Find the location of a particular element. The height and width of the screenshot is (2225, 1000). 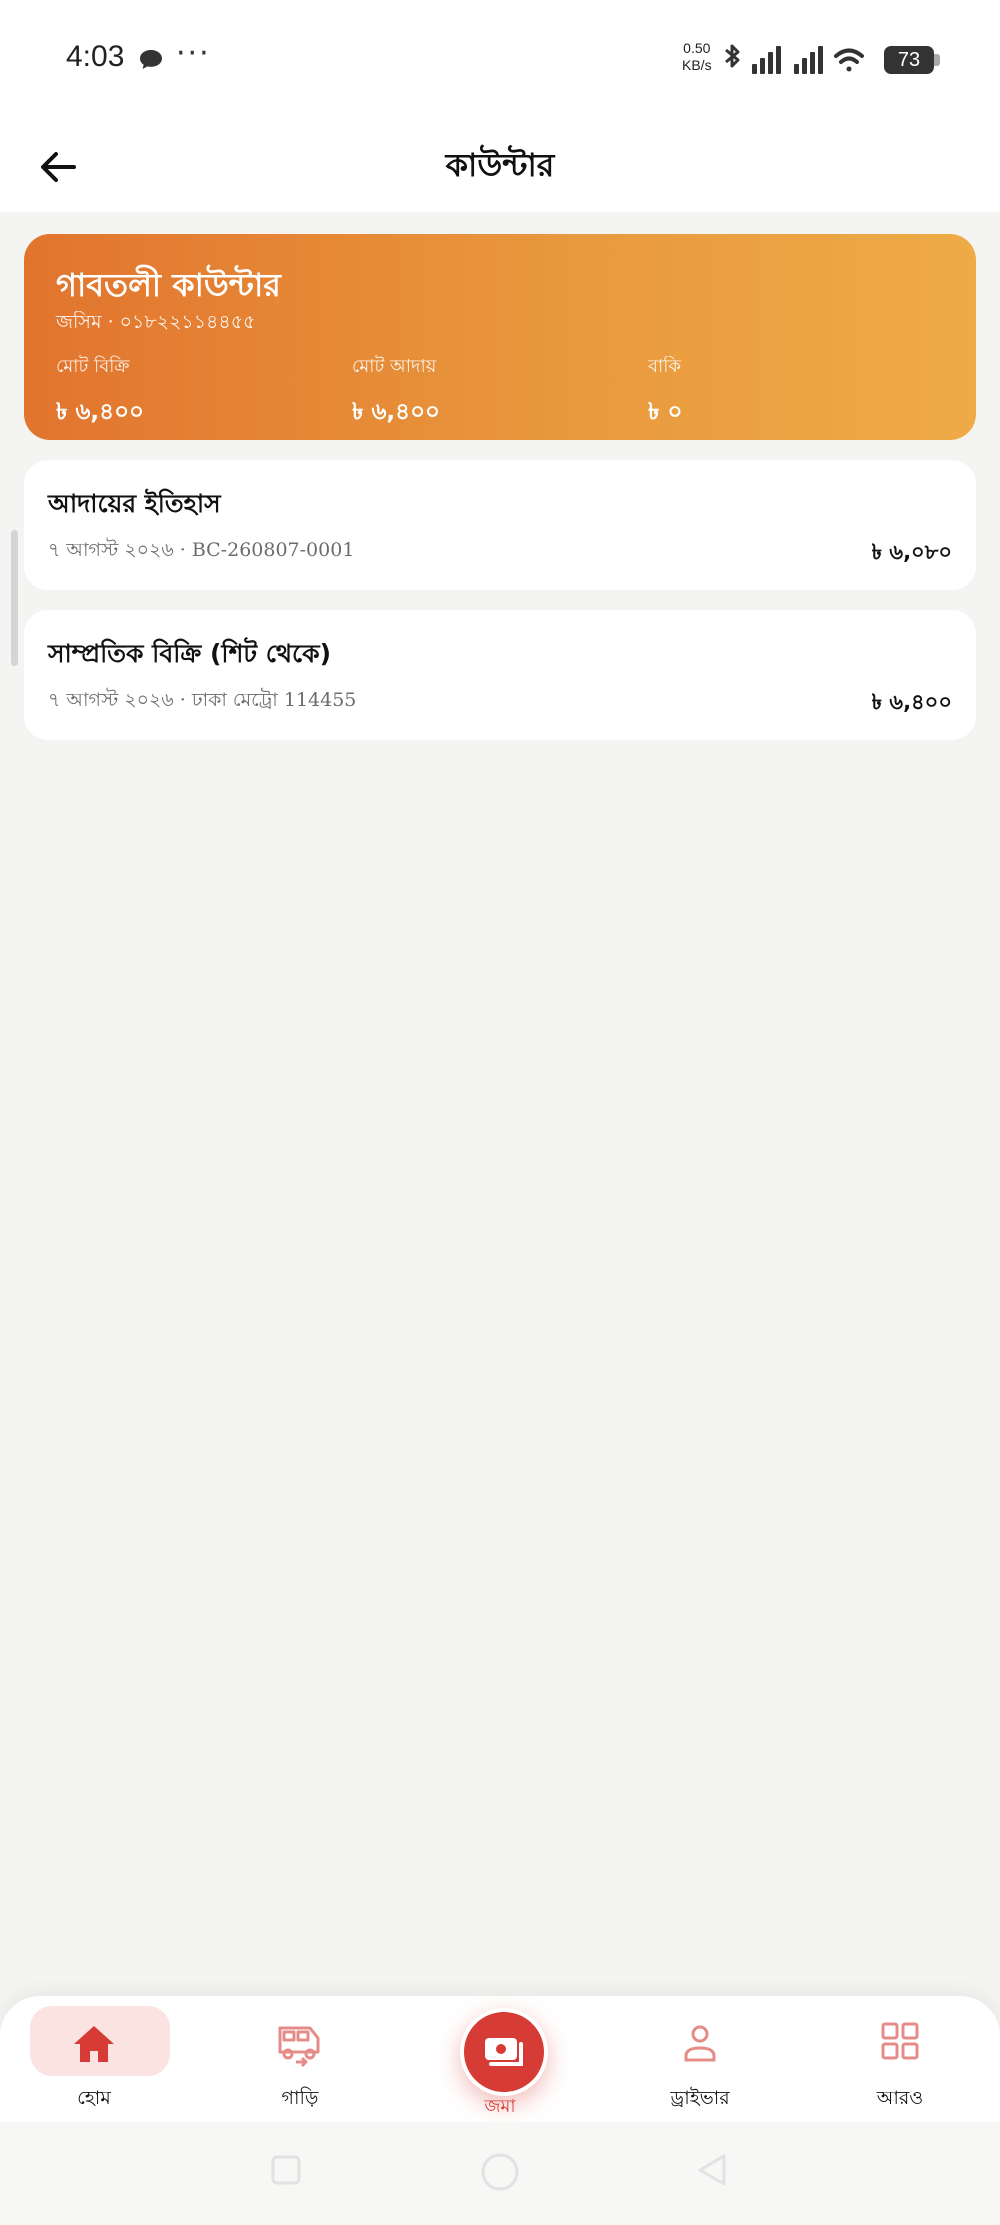

stat-value: ৳ ০ is located at coordinates (665, 412).